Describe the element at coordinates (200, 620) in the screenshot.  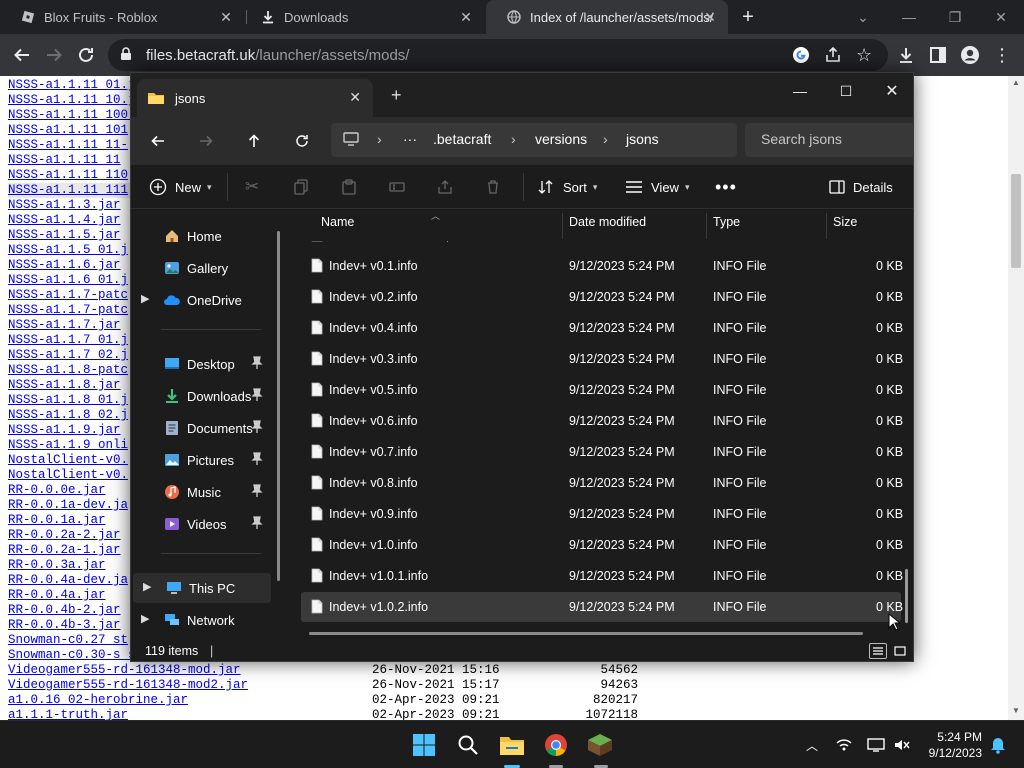
I see `nav-network: ▶ Network` at that location.